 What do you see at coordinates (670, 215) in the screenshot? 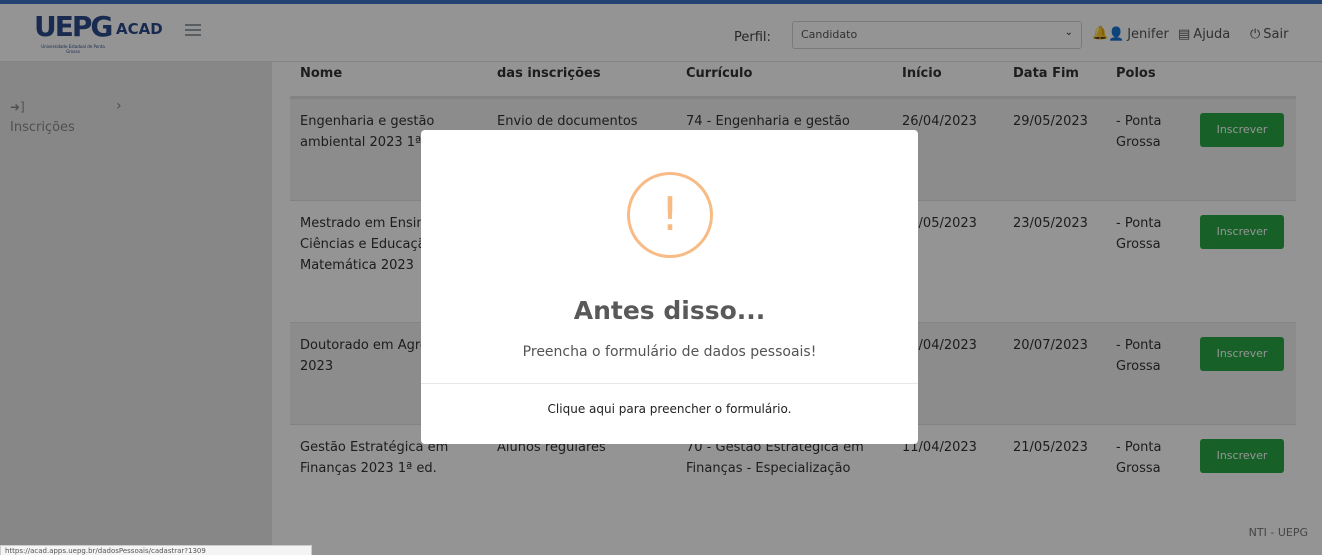
I see `warning-icon: !` at bounding box center [670, 215].